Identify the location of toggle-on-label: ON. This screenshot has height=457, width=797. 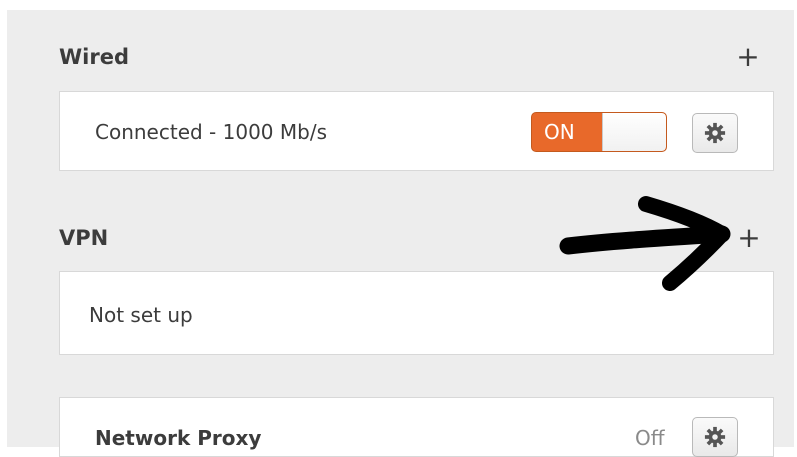
(559, 132).